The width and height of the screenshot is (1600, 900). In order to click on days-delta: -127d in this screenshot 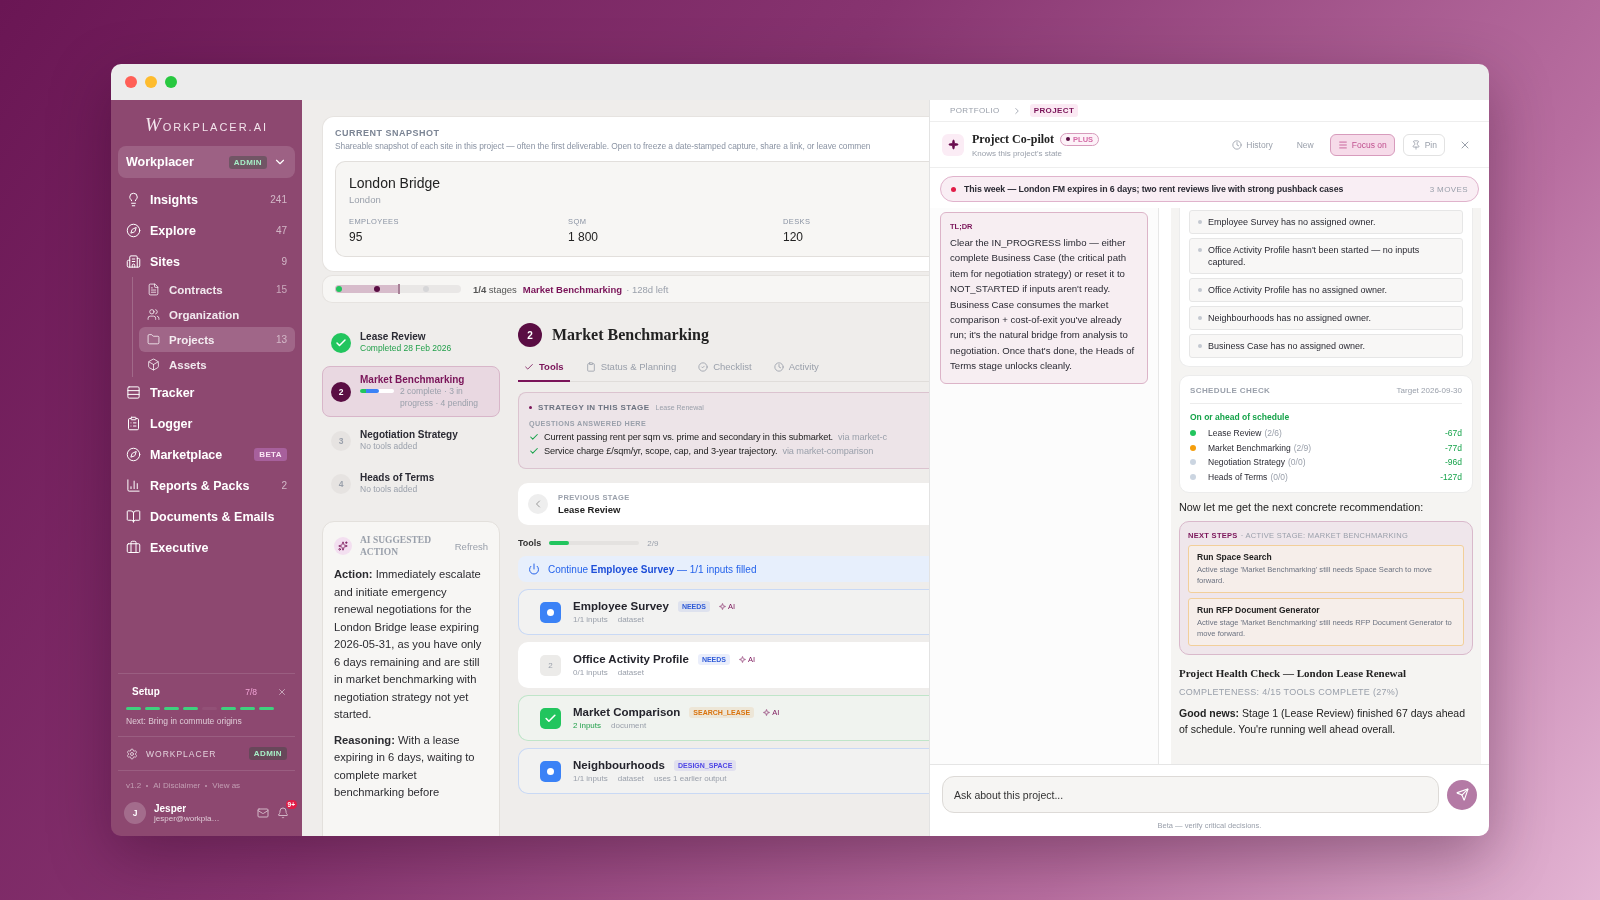, I will do `click(1451, 476)`.